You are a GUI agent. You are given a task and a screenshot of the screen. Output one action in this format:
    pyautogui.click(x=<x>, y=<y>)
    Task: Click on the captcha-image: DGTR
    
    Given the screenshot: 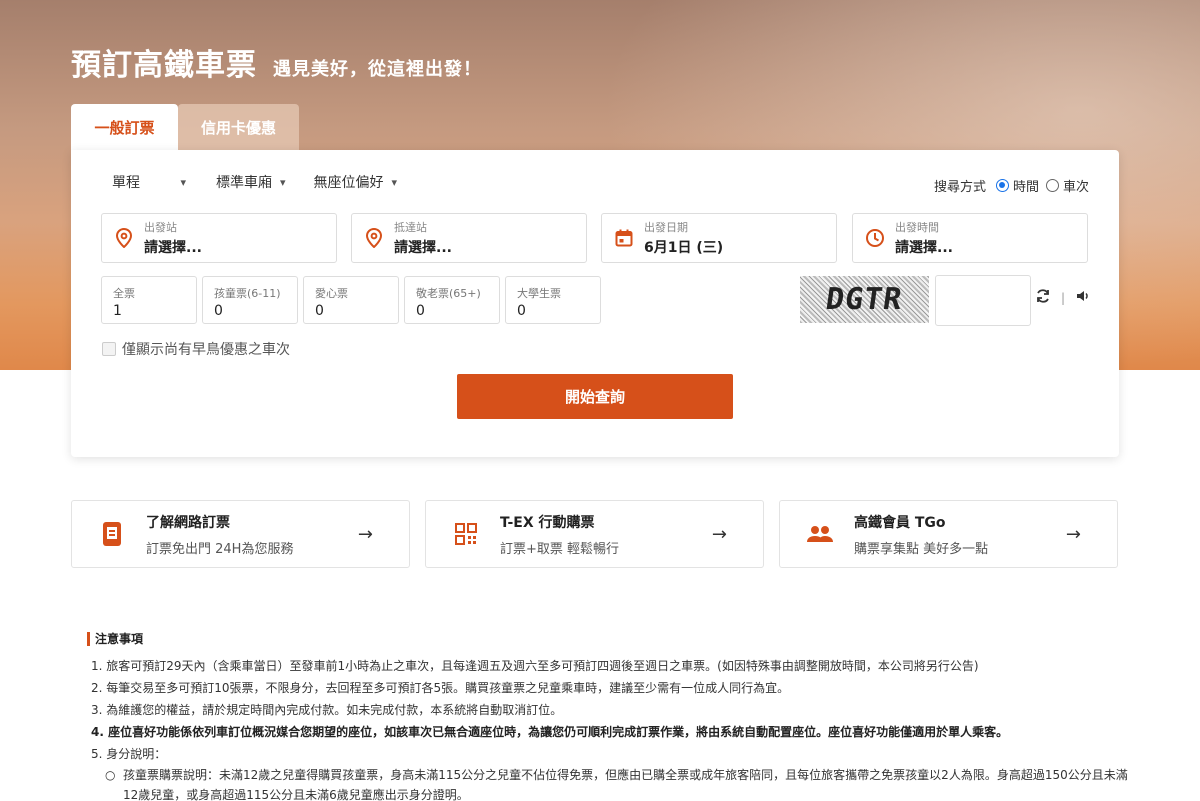 What is the action you would take?
    pyautogui.click(x=864, y=299)
    